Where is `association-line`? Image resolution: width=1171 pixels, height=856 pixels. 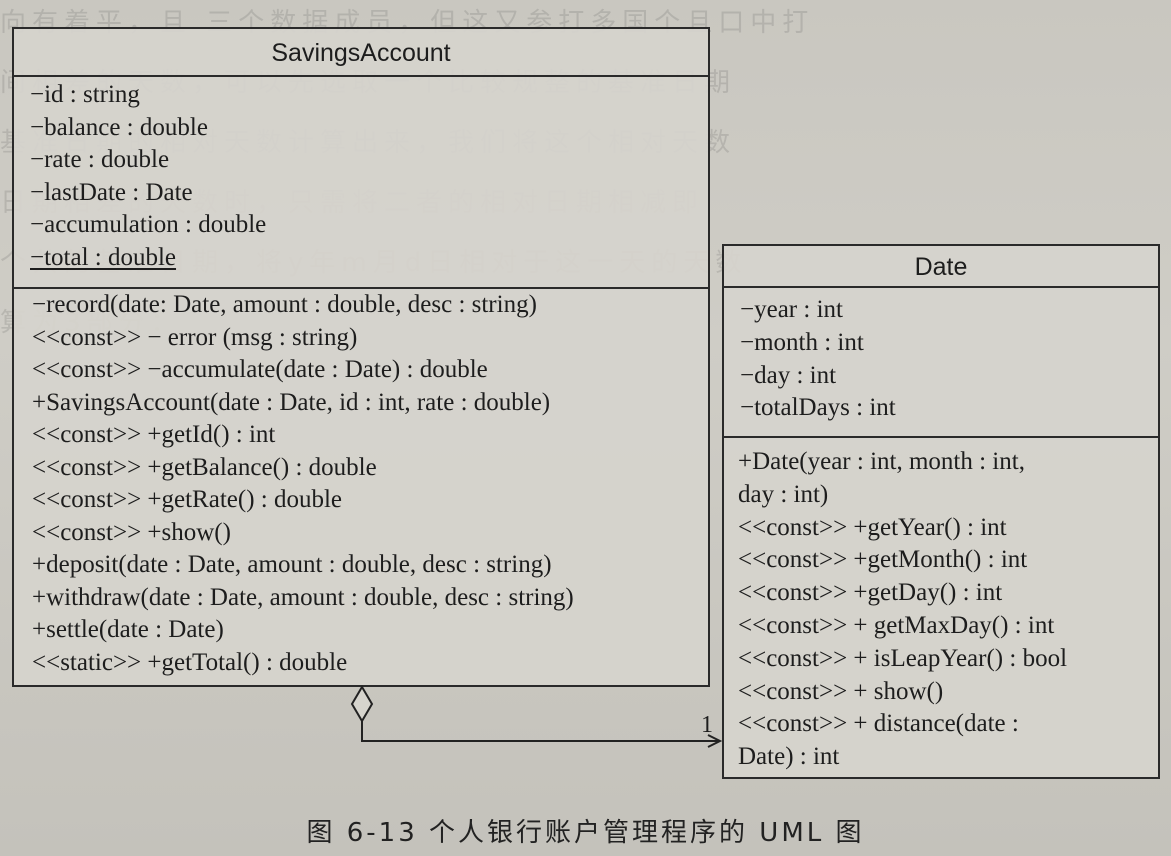
association-line is located at coordinates (540, 731).